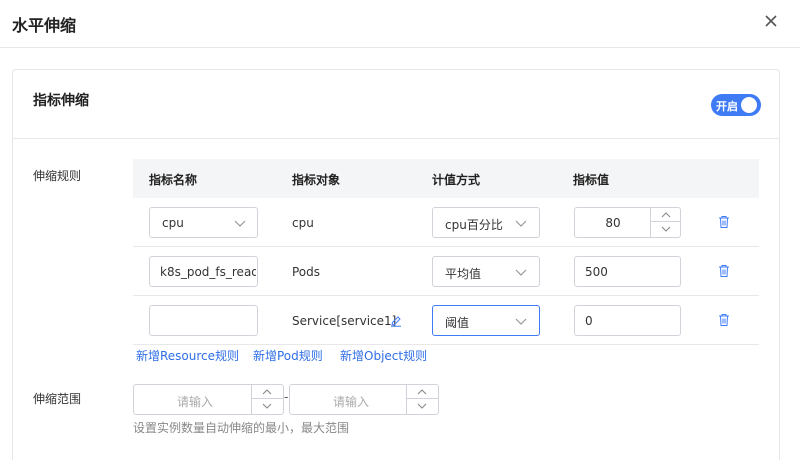  I want to click on input-value: k8s_pod_fs_read, so click(208, 272).